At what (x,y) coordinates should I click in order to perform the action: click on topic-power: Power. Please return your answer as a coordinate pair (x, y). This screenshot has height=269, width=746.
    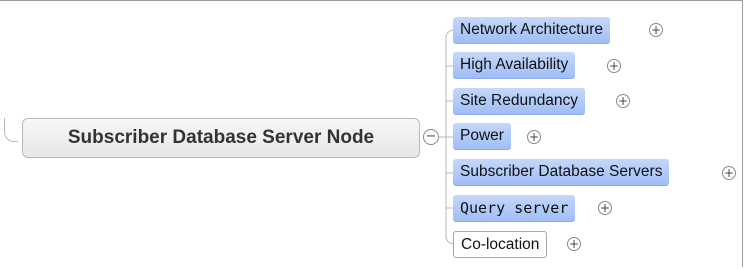
    Looking at the image, I should click on (482, 136).